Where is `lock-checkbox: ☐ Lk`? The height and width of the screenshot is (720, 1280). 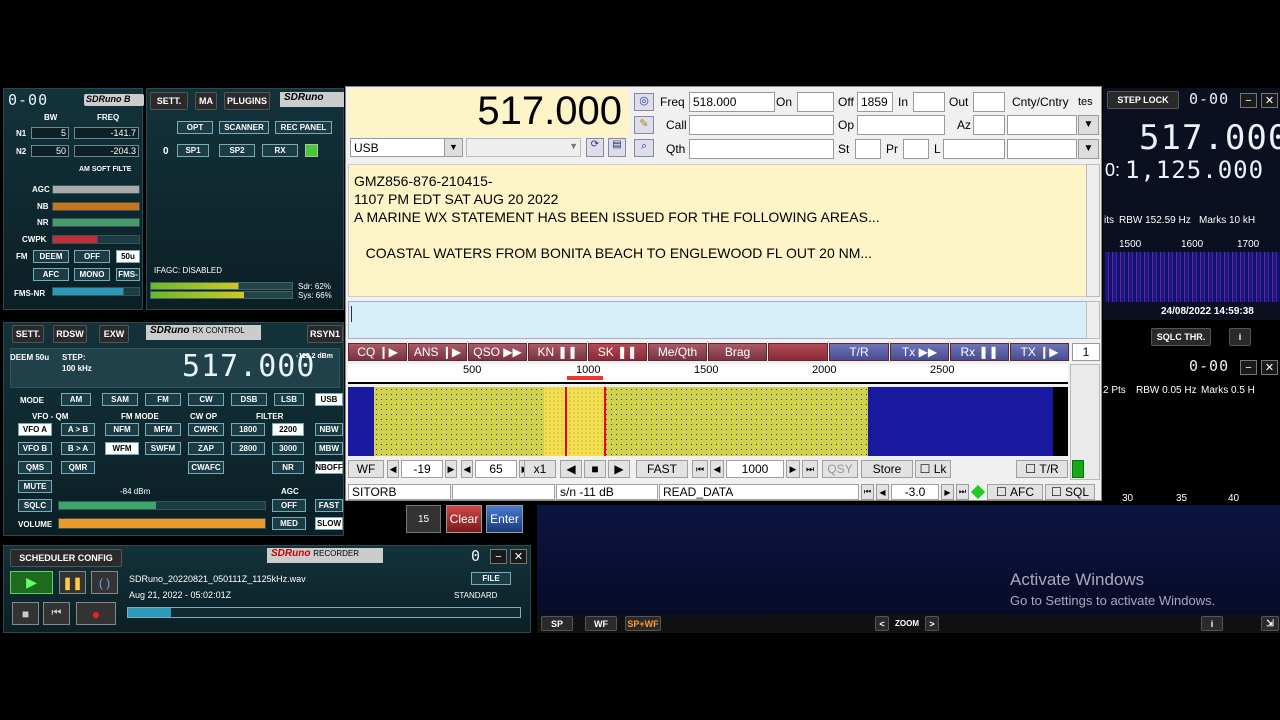
lock-checkbox: ☐ Lk is located at coordinates (933, 469).